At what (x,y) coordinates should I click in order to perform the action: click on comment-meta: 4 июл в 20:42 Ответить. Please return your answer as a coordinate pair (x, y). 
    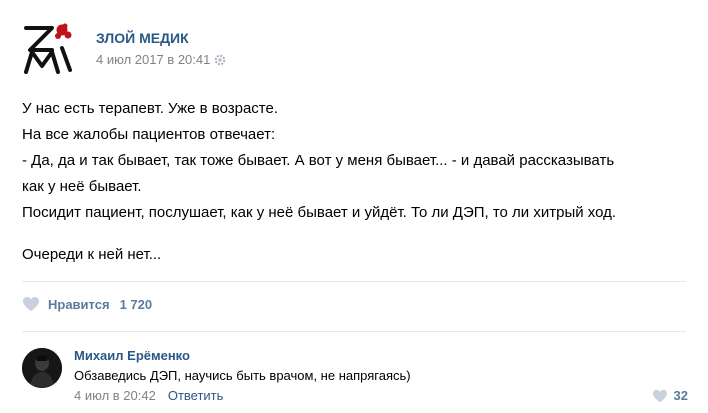
    Looking at the image, I should click on (148, 395).